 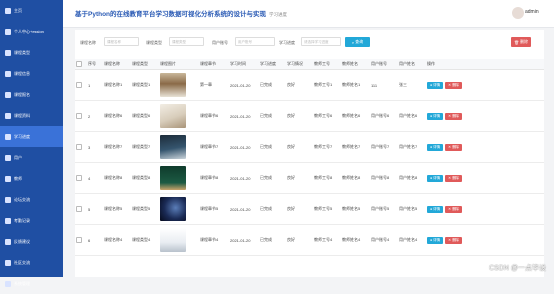 What do you see at coordinates (384, 85) in the screenshot?
I see `user-account-cell: 111` at bounding box center [384, 85].